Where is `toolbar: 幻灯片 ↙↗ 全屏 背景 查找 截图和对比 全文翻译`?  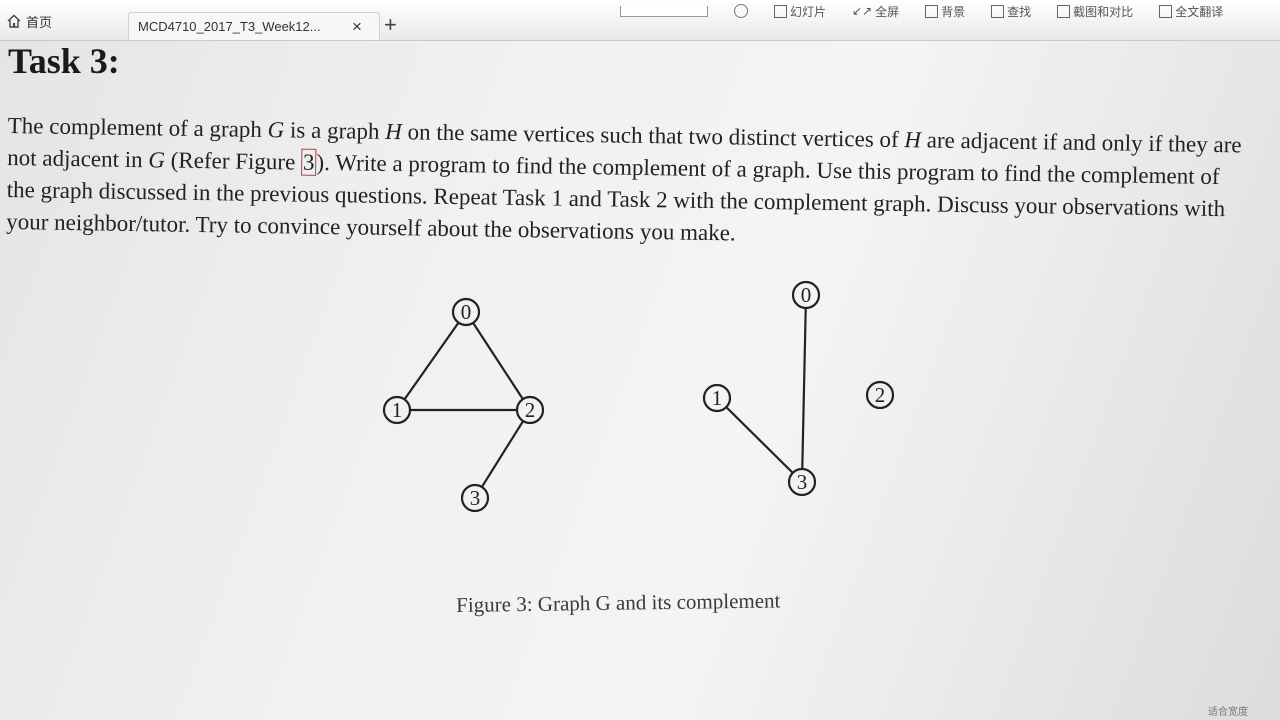 toolbar: 幻灯片 ↙↗ 全屏 背景 查找 截图和对比 全文翻译 is located at coordinates (921, 11).